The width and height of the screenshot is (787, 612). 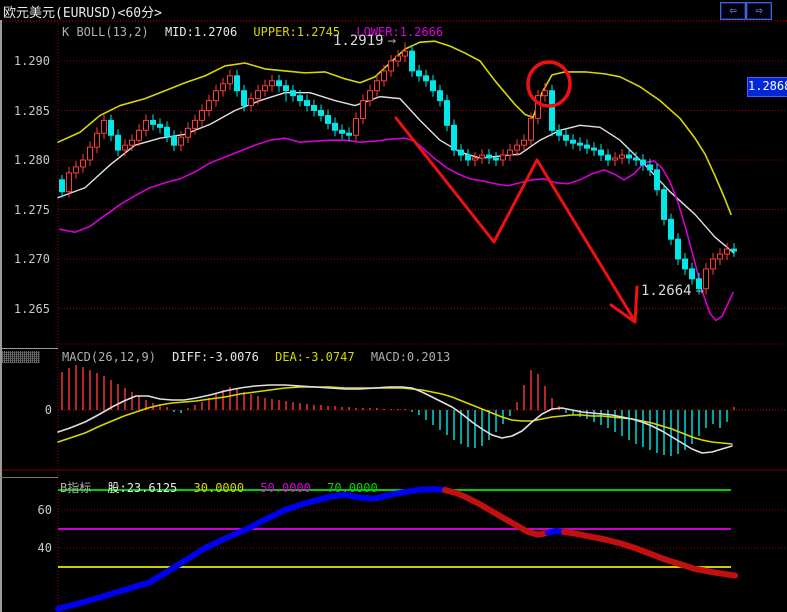 What do you see at coordinates (759, 11) in the screenshot?
I see `scroll-right-button: ⇨` at bounding box center [759, 11].